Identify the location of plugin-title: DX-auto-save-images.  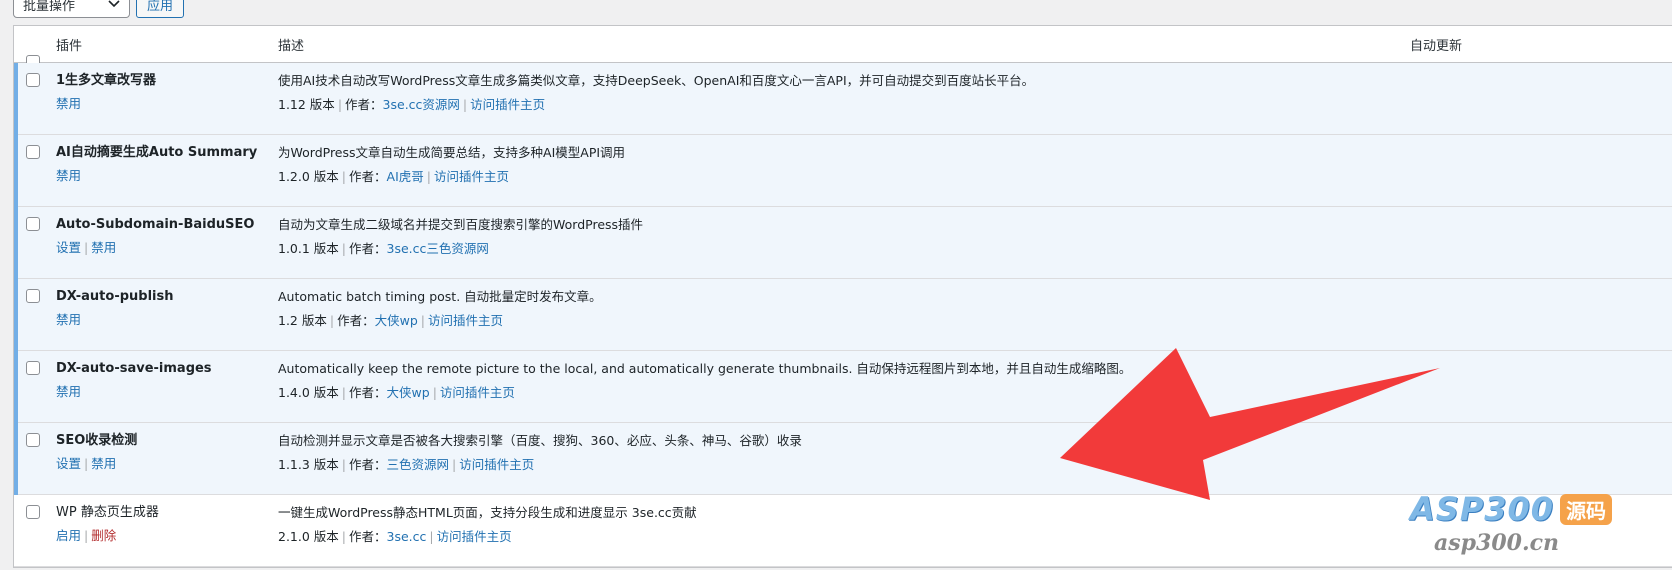
(134, 368).